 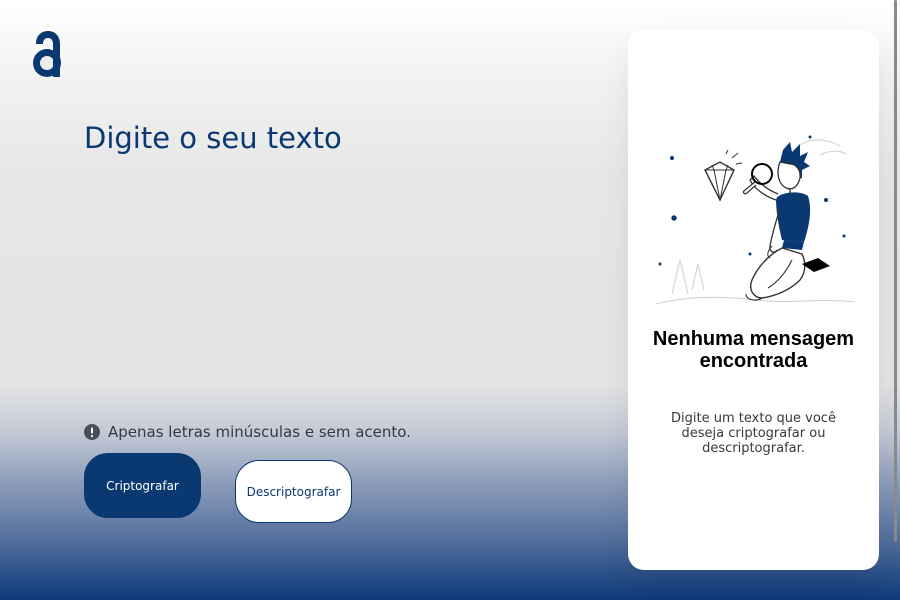 I want to click on hint-text: Apenas letras minúsculas e sem acento., so click(x=259, y=432).